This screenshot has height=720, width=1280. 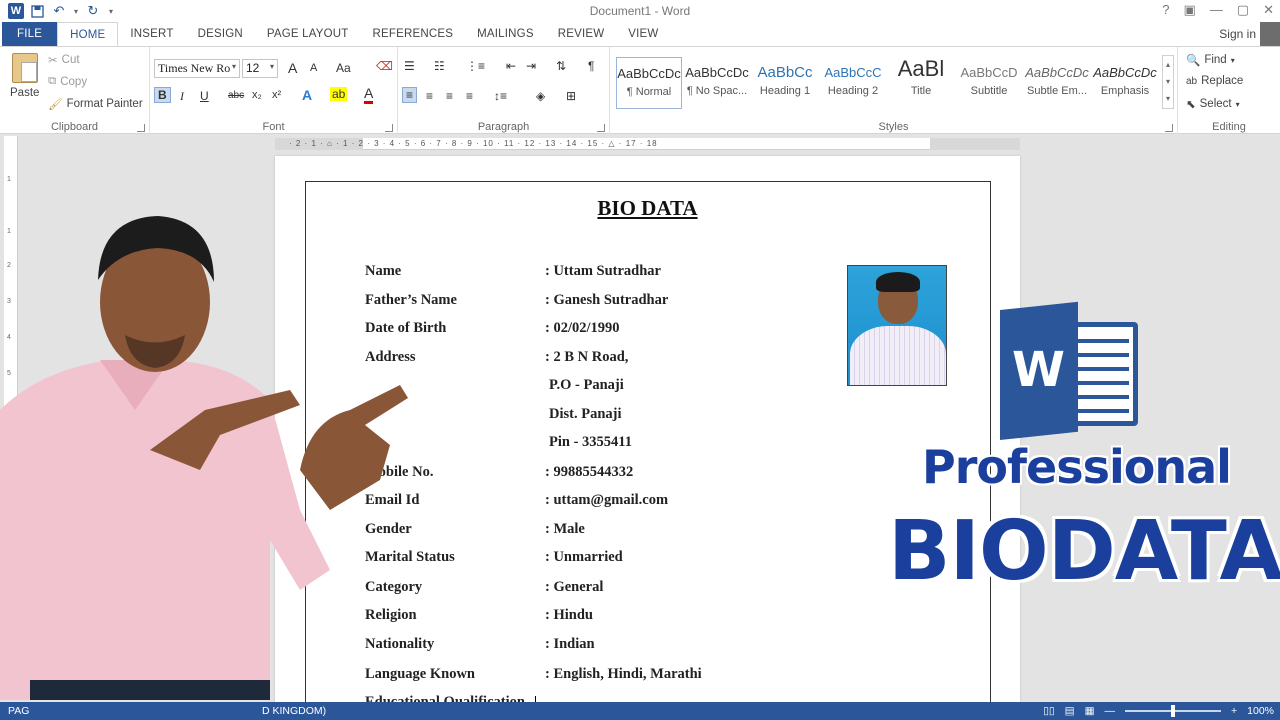 What do you see at coordinates (921, 83) in the screenshot?
I see `style-title: AaBl Title` at bounding box center [921, 83].